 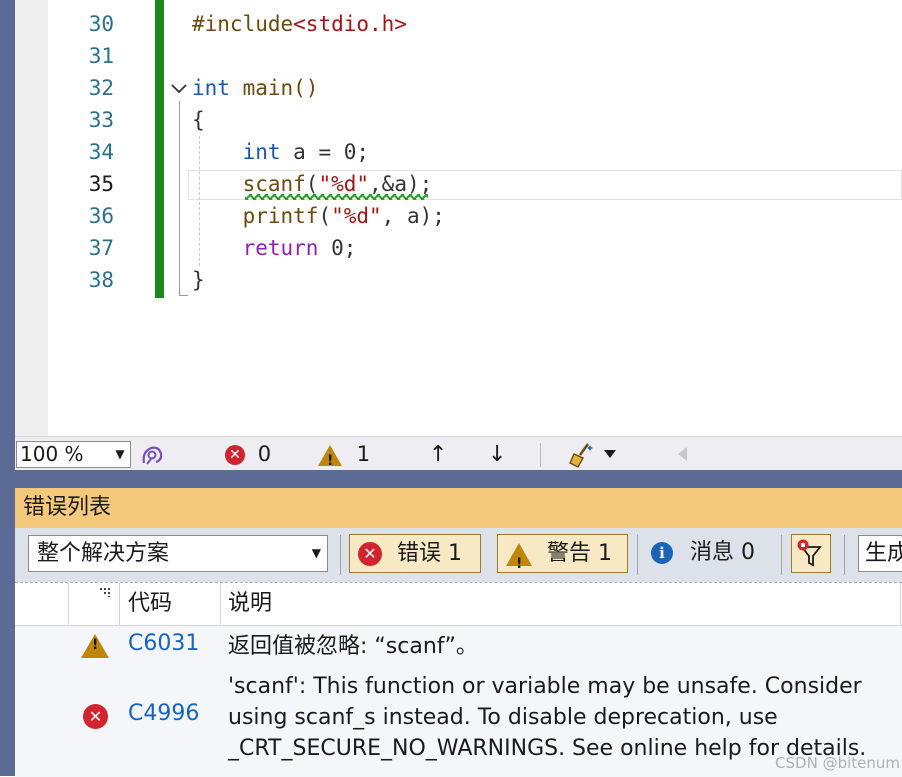 I want to click on code-token: "%d", so click(x=356, y=216).